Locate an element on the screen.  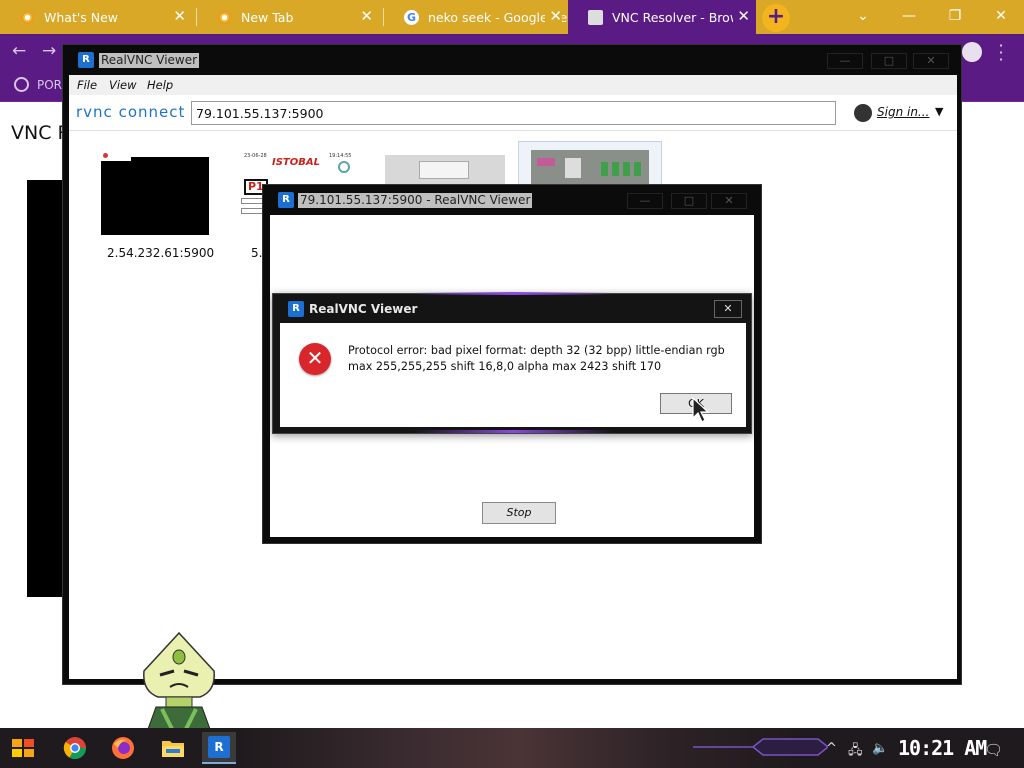
menu-help: Help is located at coordinates (160, 85).